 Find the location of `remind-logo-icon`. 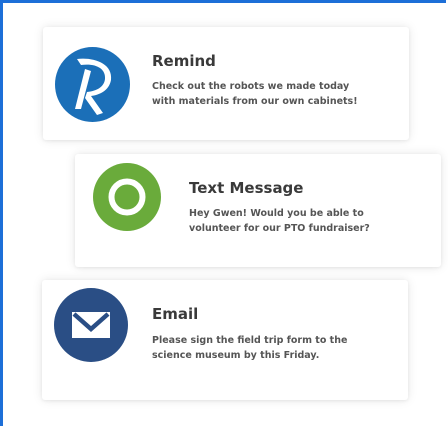

remind-logo-icon is located at coordinates (92, 84).